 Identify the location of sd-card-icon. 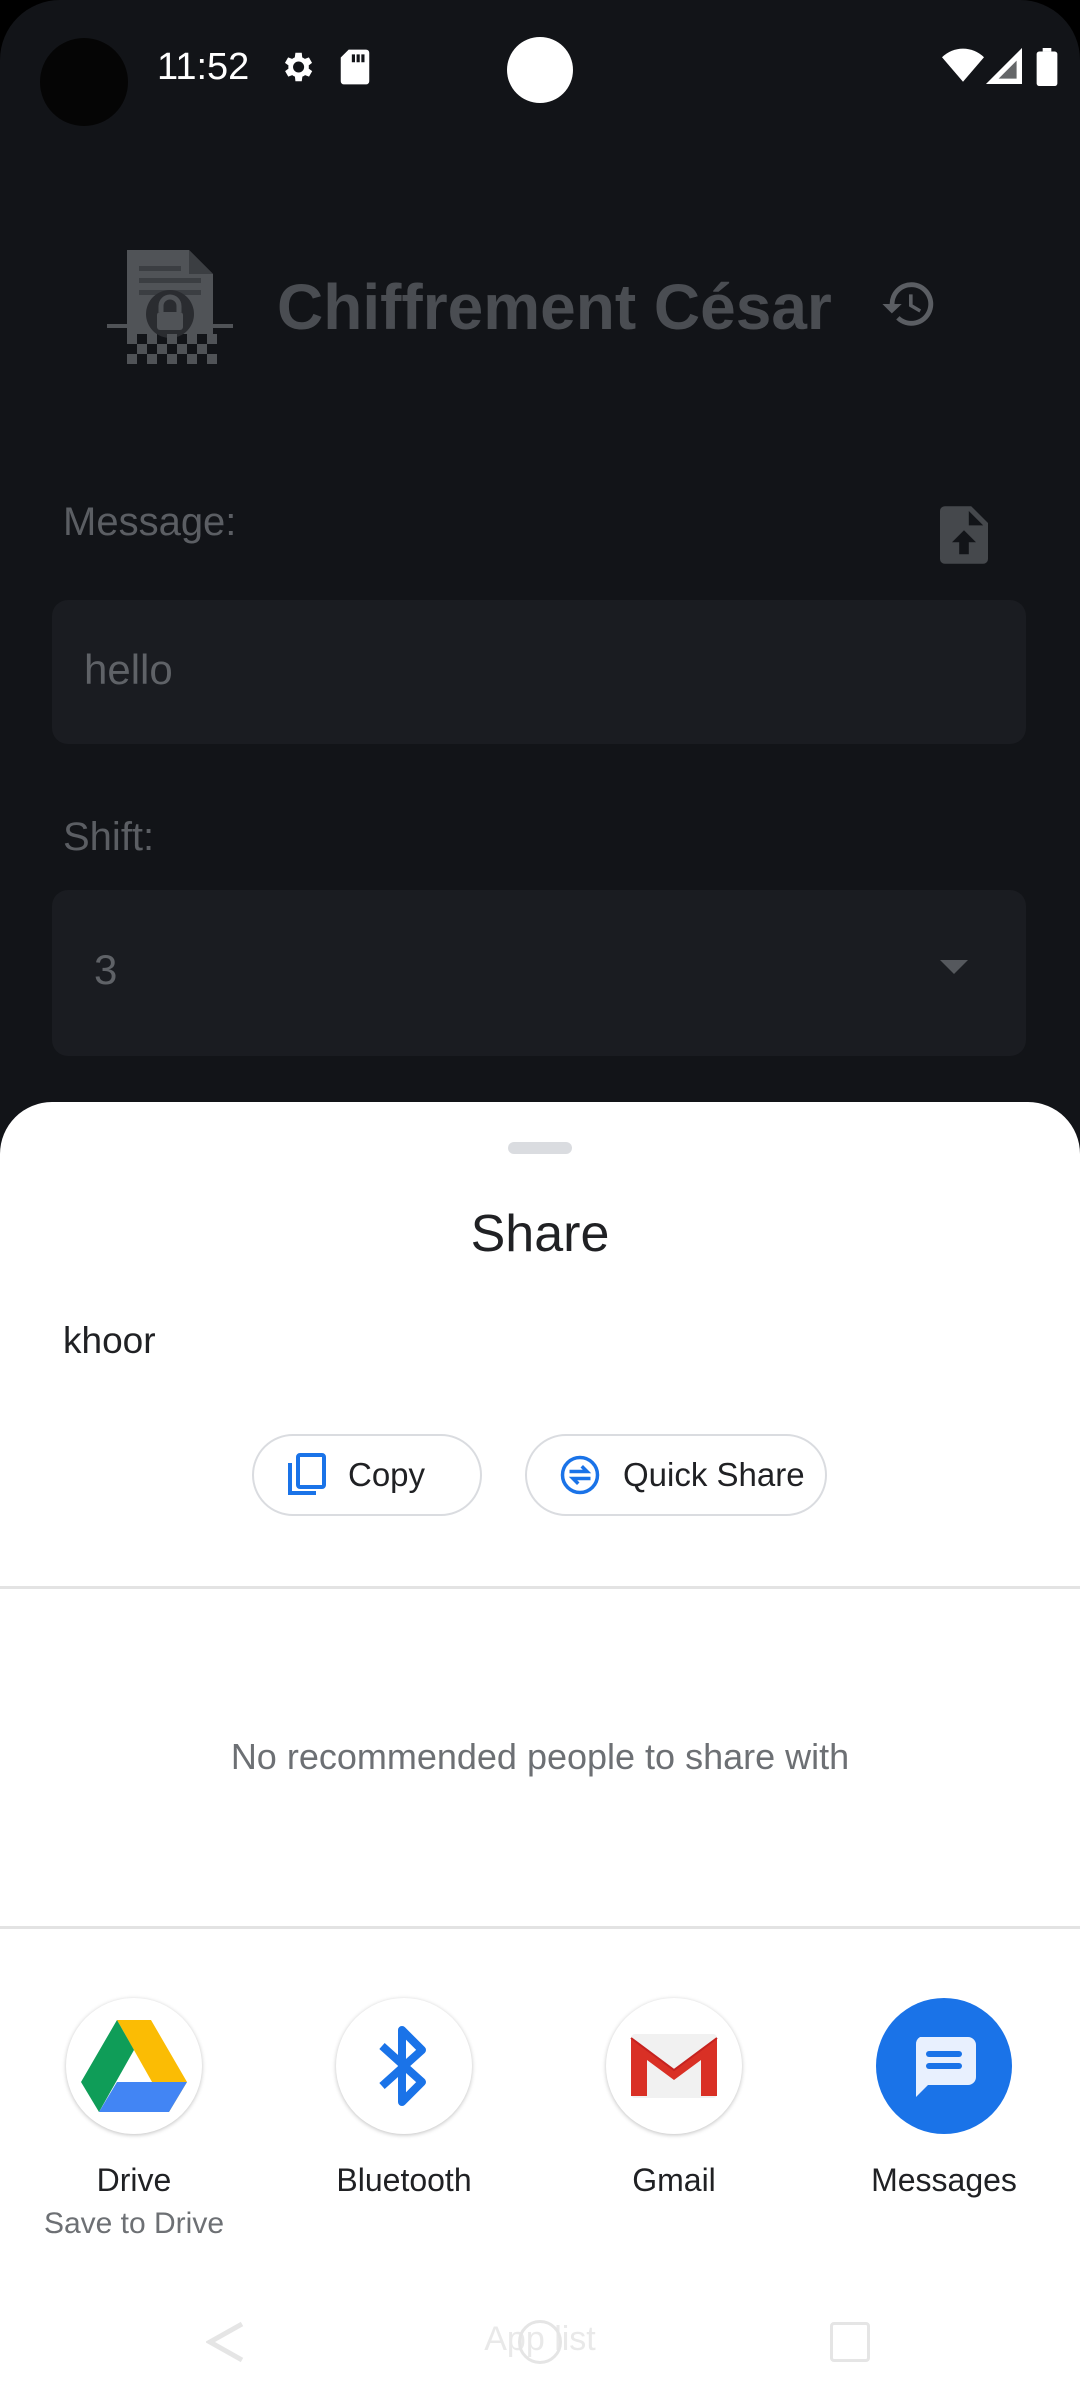
(355, 69).